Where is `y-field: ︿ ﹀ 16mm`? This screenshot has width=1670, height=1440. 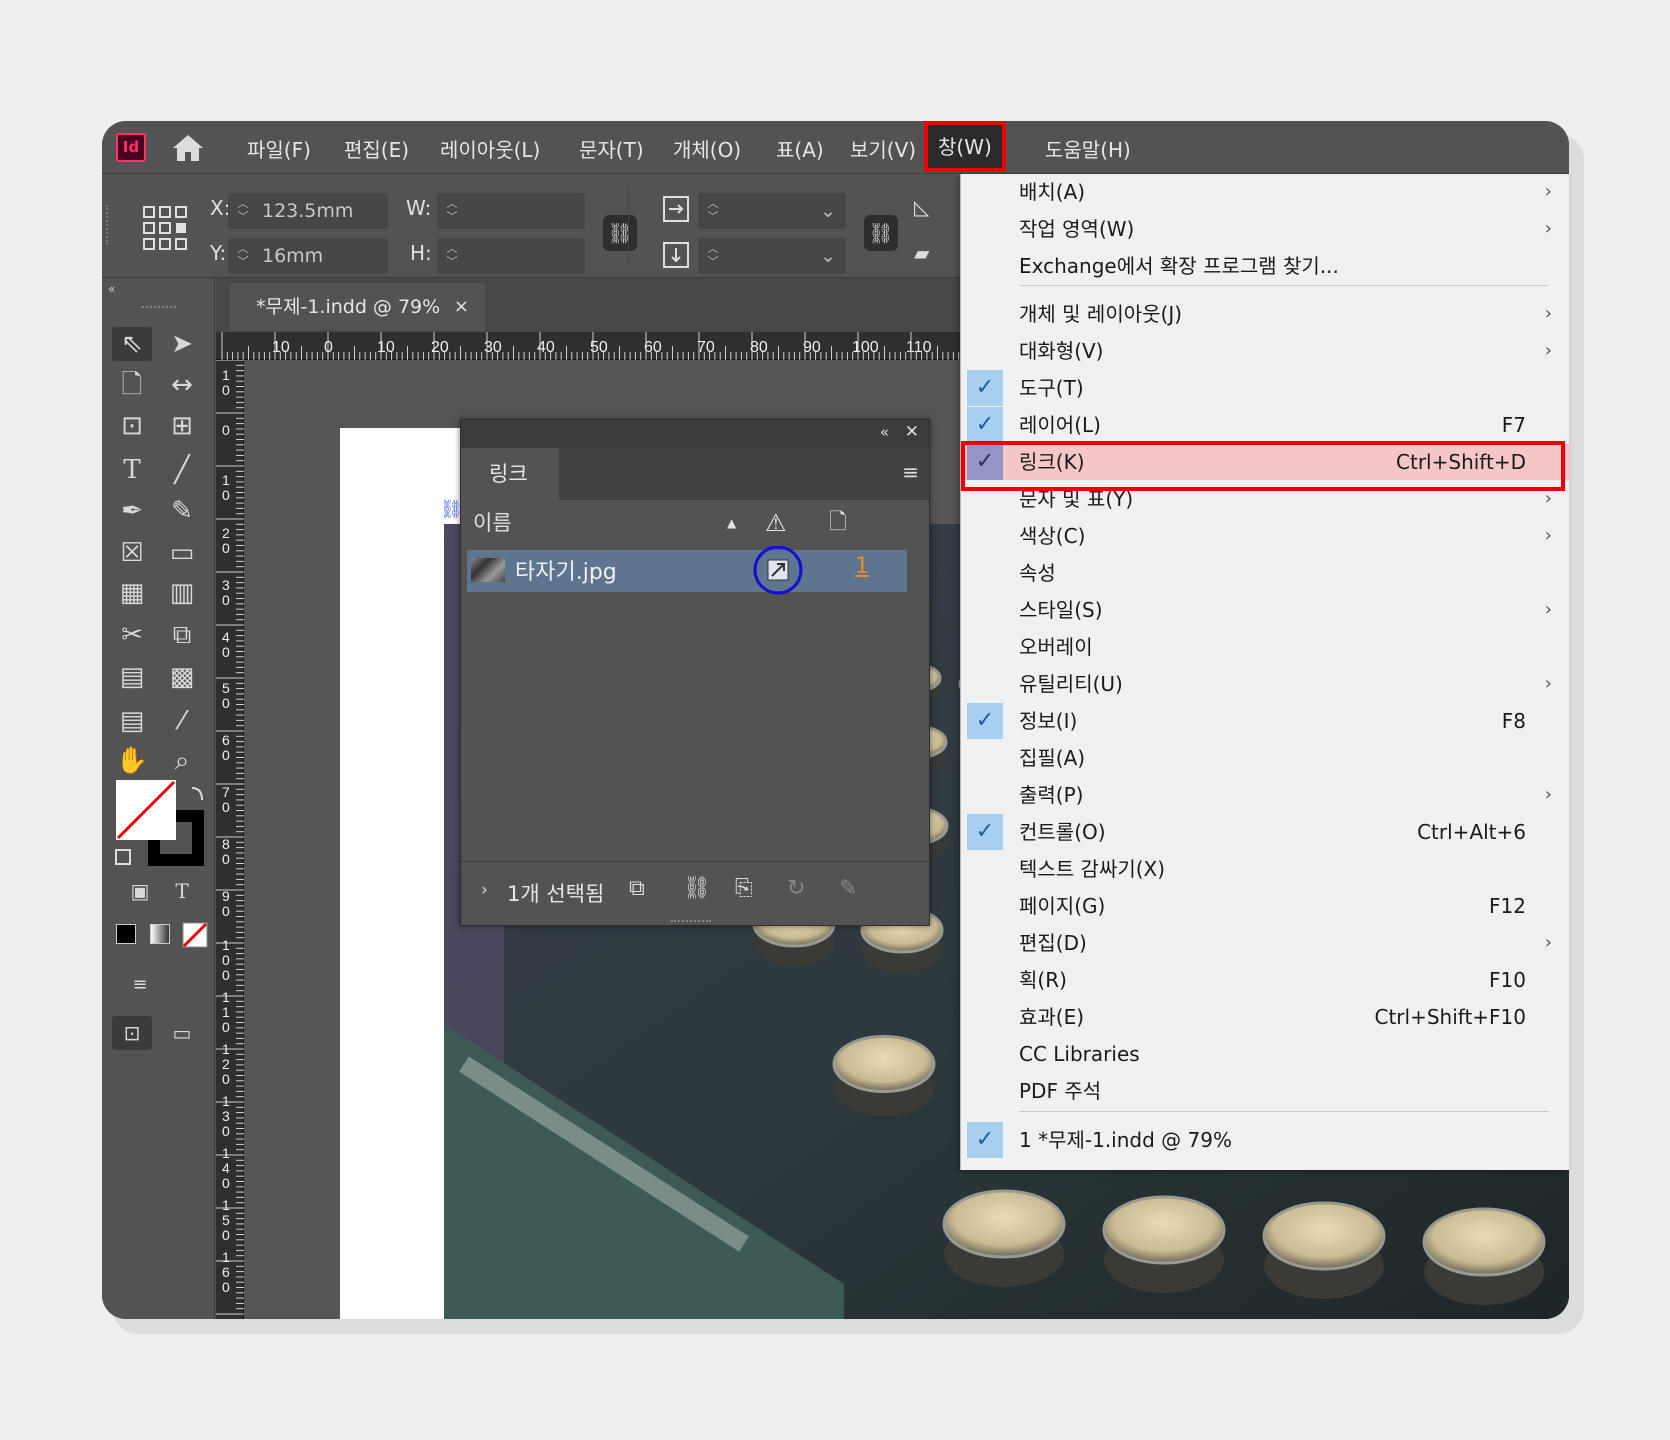
y-field: ︿ ﹀ 16mm is located at coordinates (308, 256).